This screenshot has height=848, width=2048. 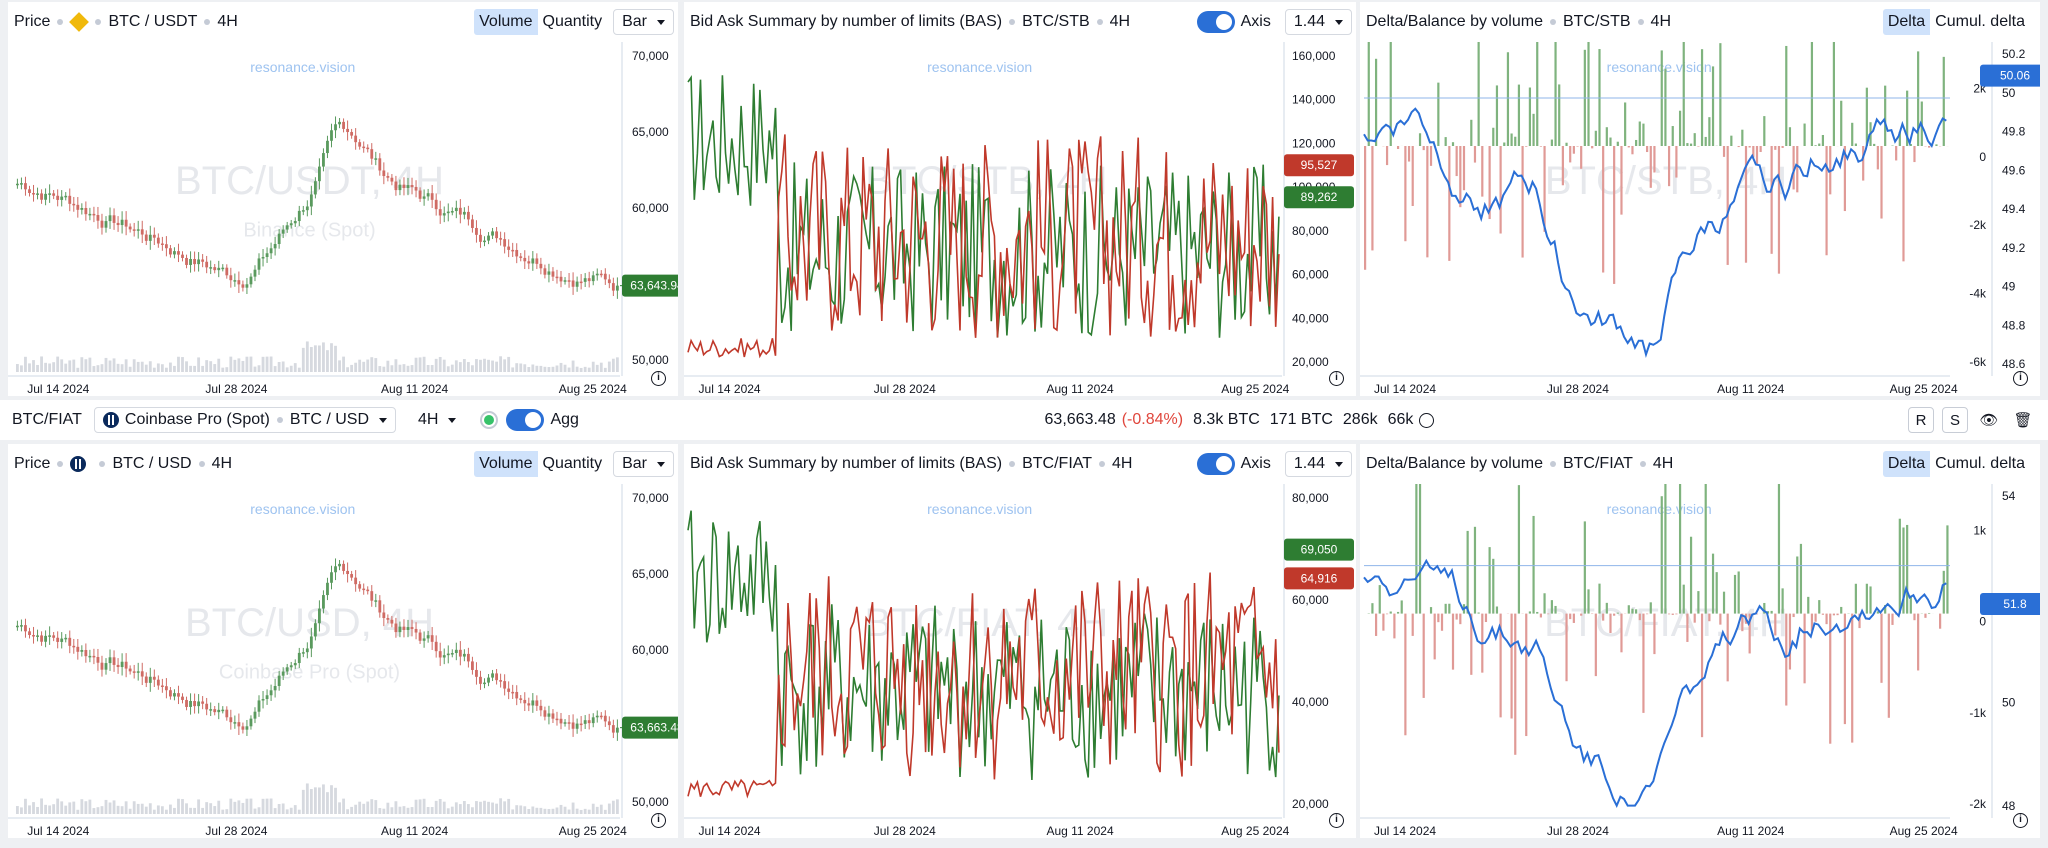 I want to click on price-change: (-0.84%), so click(x=1152, y=419).